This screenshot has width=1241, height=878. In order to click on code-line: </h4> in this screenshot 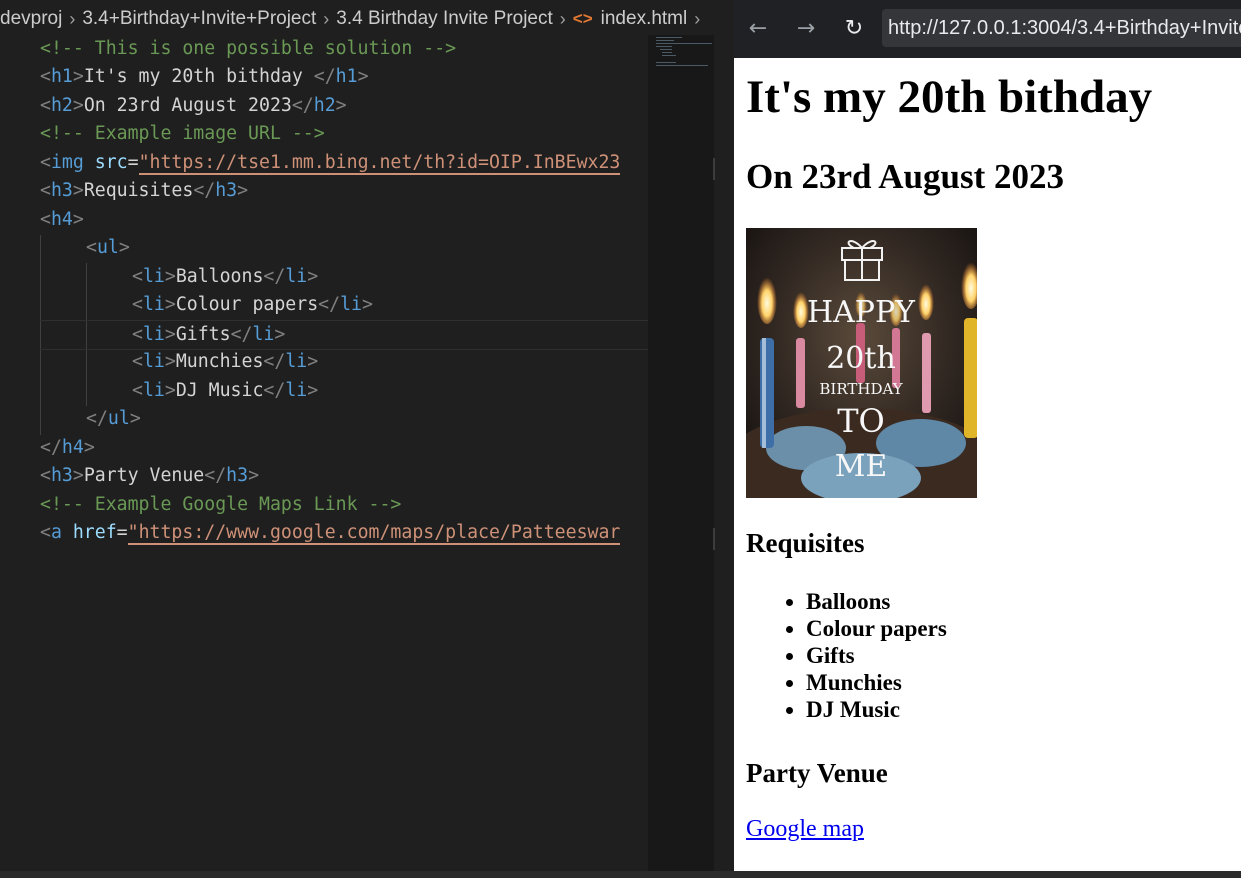, I will do `click(67, 448)`.